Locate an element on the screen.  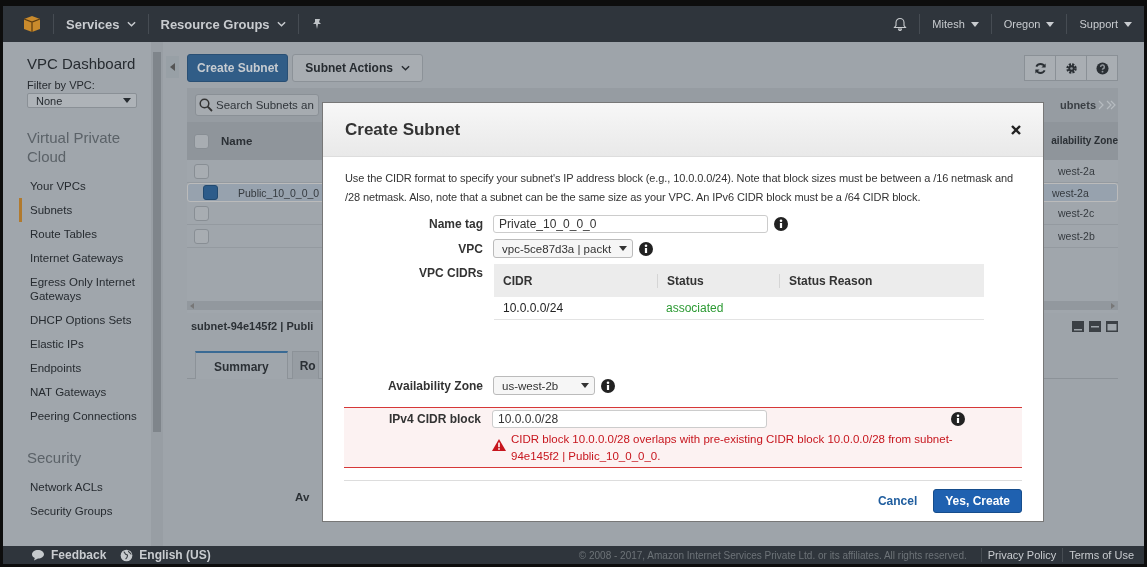
table-cell-text: 10.0.0.0/24 is located at coordinates (533, 308).